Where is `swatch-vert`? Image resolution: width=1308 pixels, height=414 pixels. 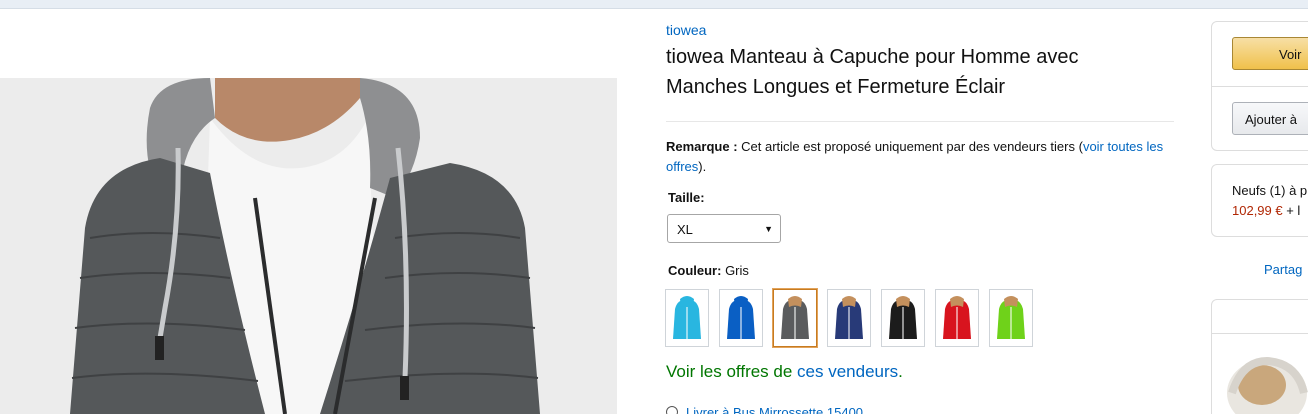 swatch-vert is located at coordinates (1011, 318).